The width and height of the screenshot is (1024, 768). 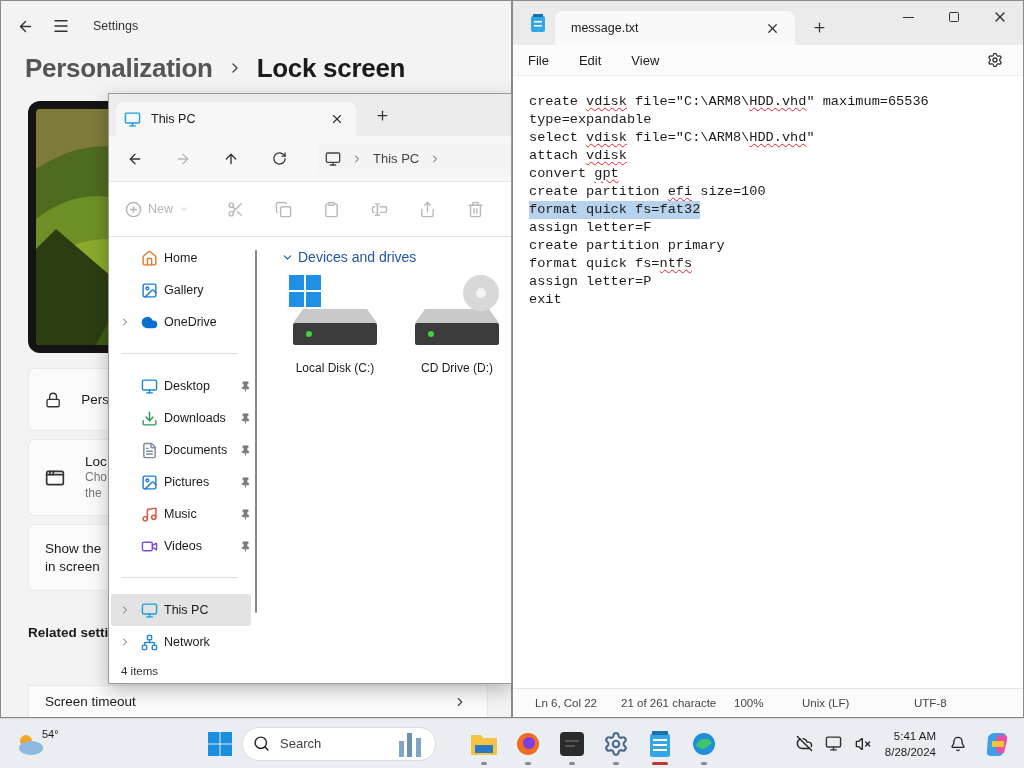 What do you see at coordinates (611, 264) in the screenshot?
I see `code-line: format quick fs=ntfs` at bounding box center [611, 264].